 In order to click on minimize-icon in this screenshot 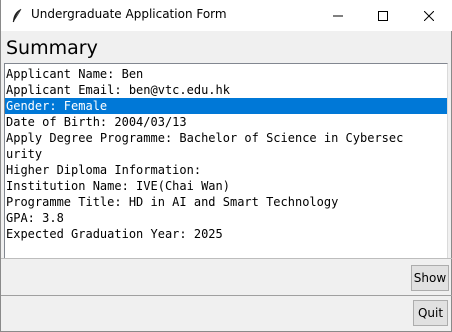, I will do `click(338, 15)`.